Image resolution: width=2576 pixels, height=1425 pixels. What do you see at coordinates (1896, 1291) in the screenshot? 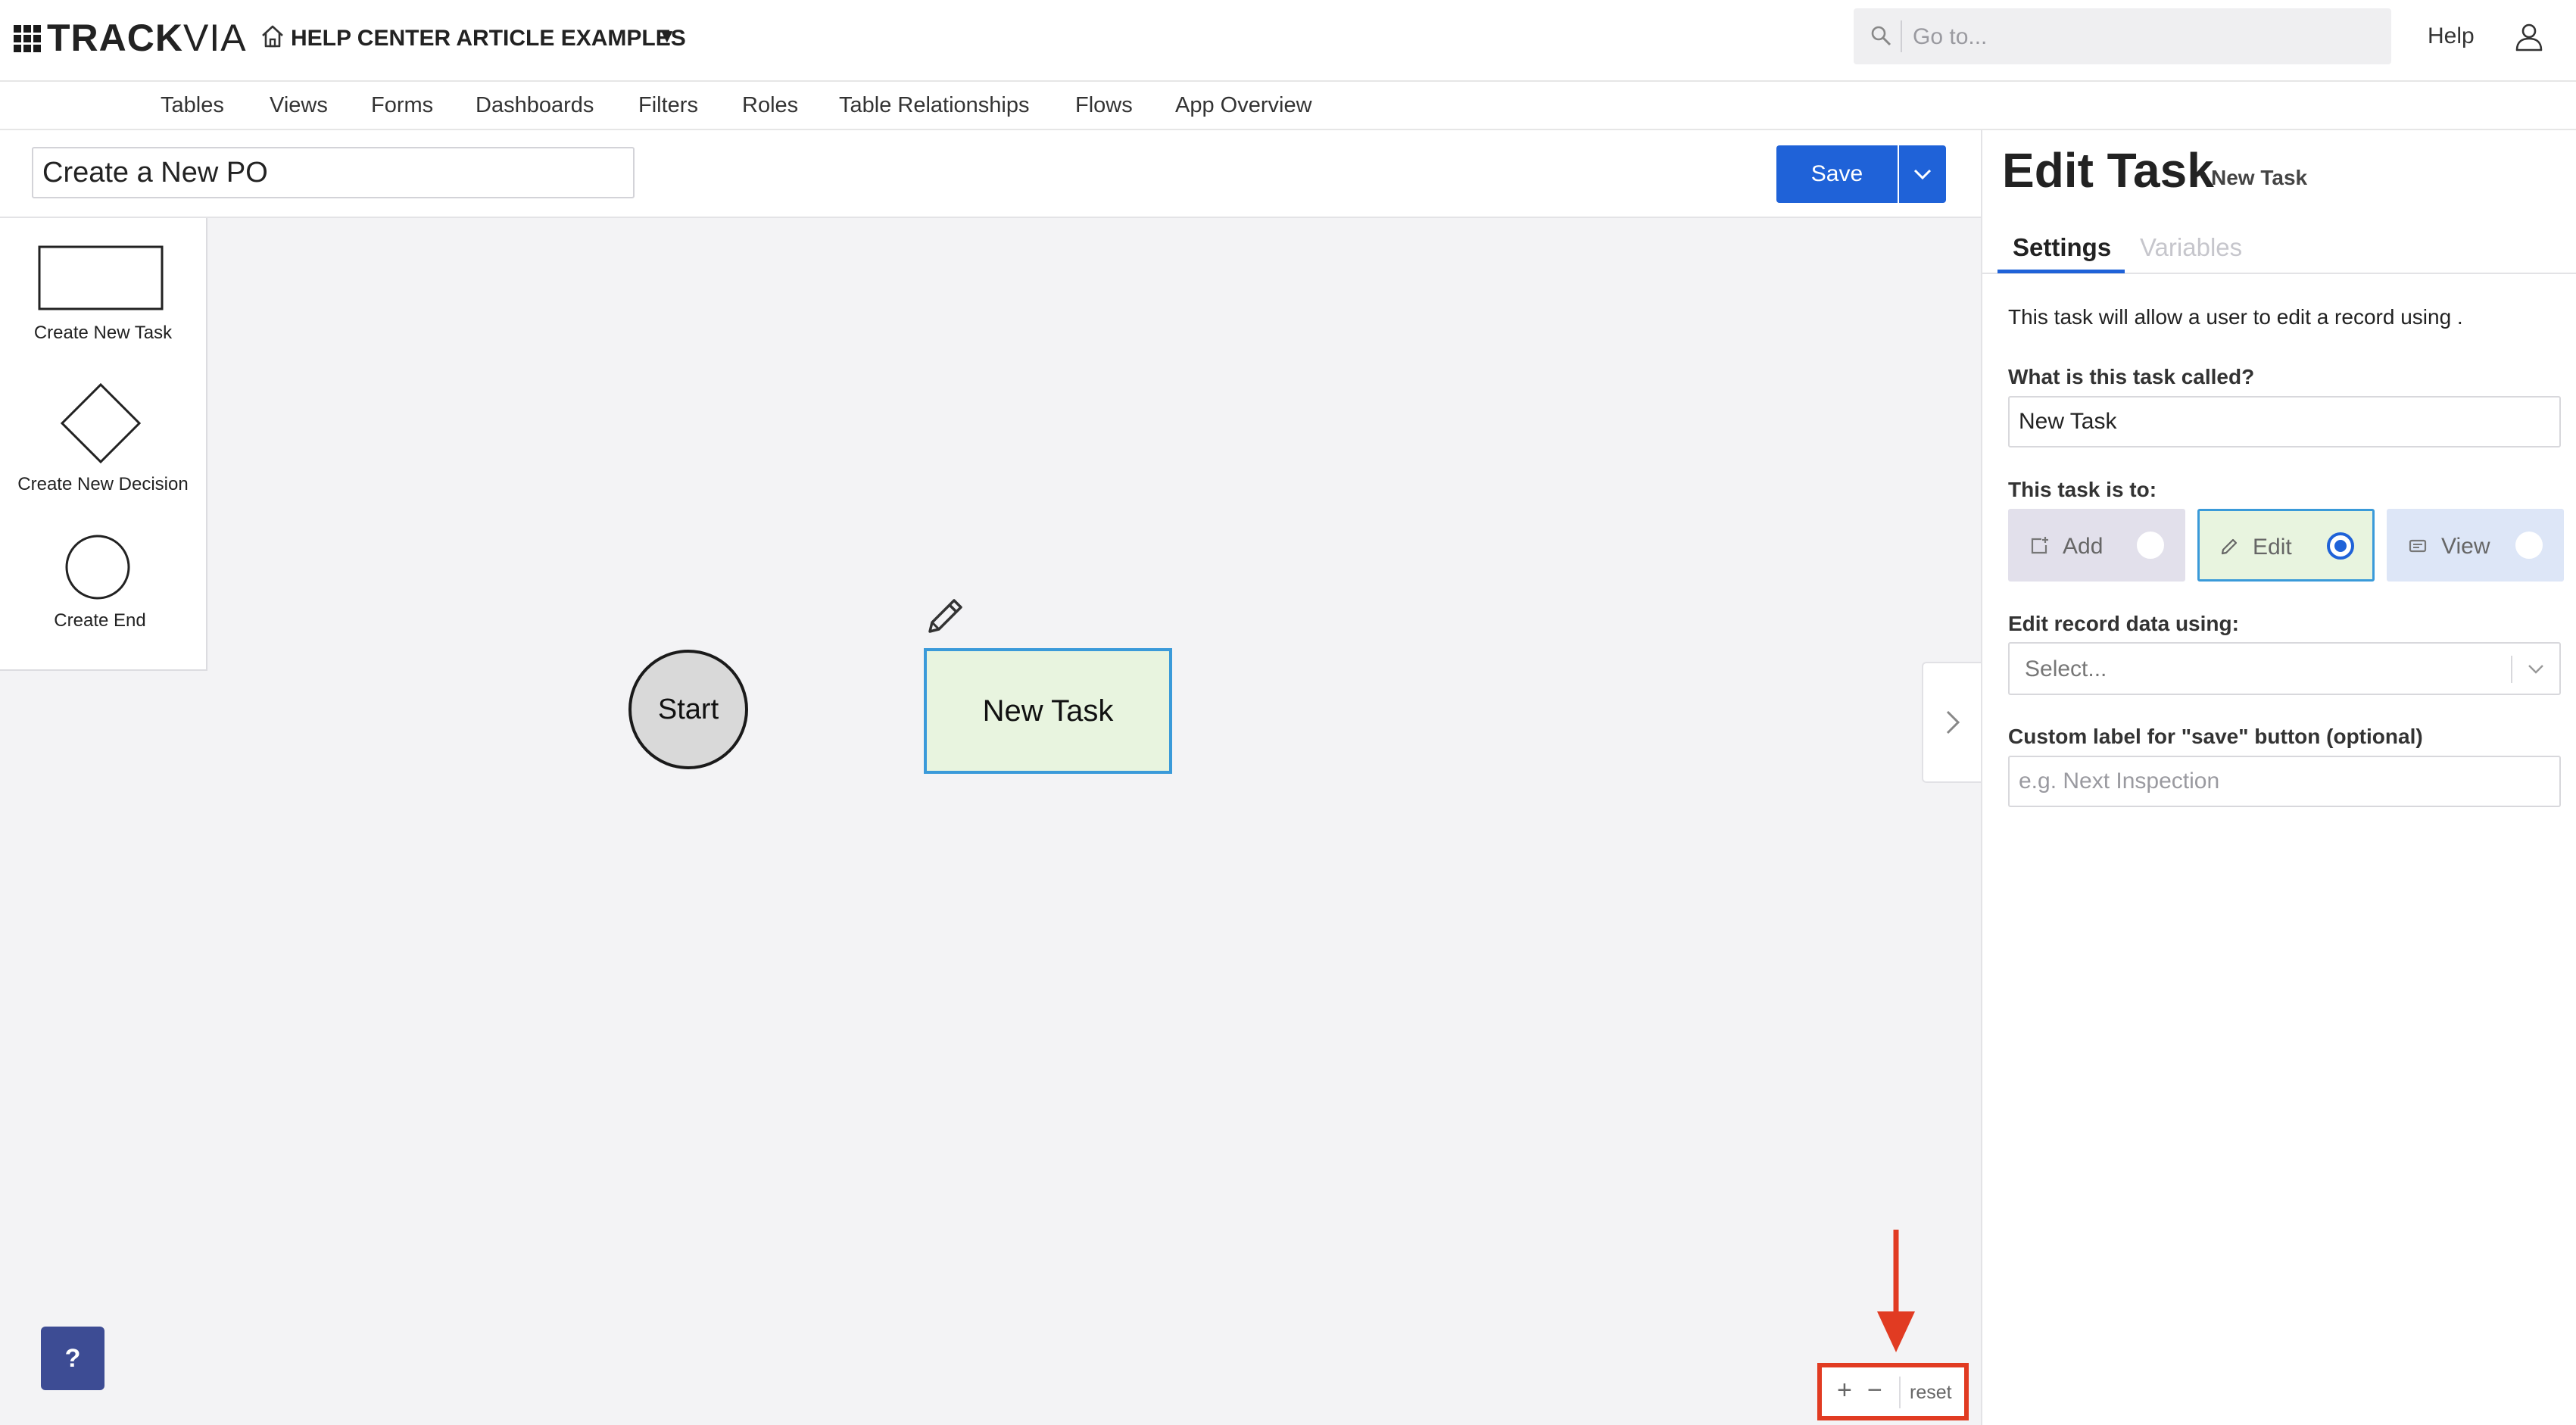
I see `annotation-arrow-icon` at bounding box center [1896, 1291].